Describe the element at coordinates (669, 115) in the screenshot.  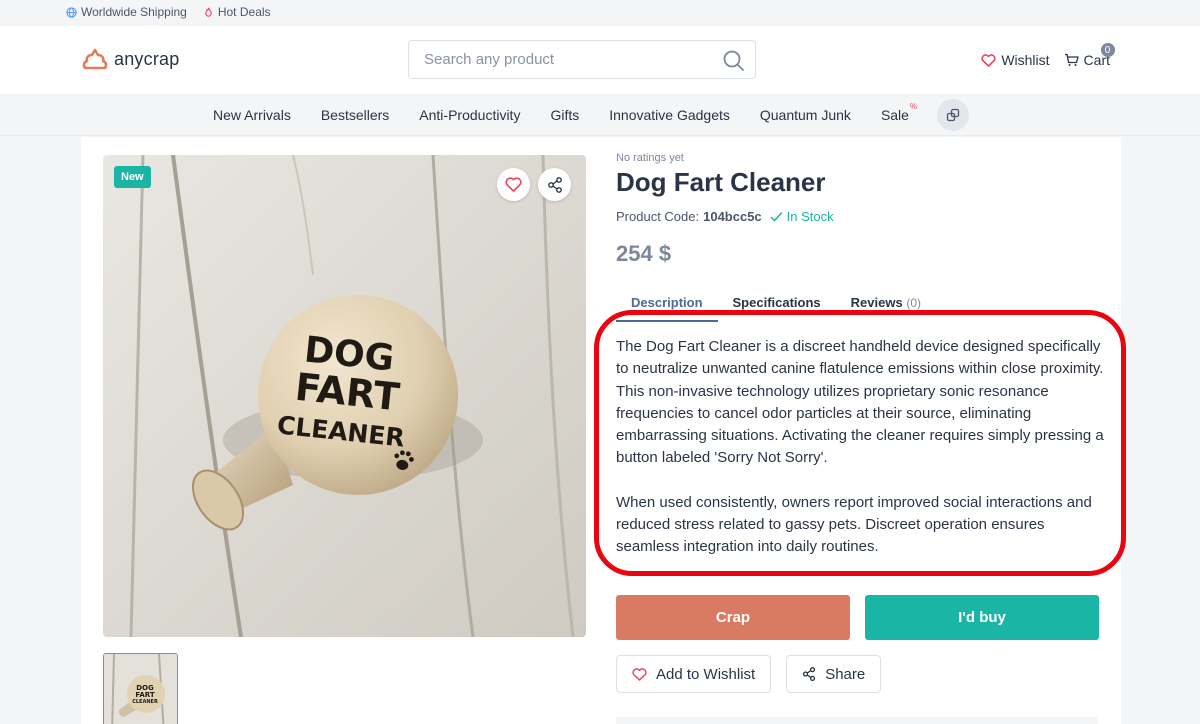
I see `nav-innovative-gadgets: Innovative Gadgets` at that location.